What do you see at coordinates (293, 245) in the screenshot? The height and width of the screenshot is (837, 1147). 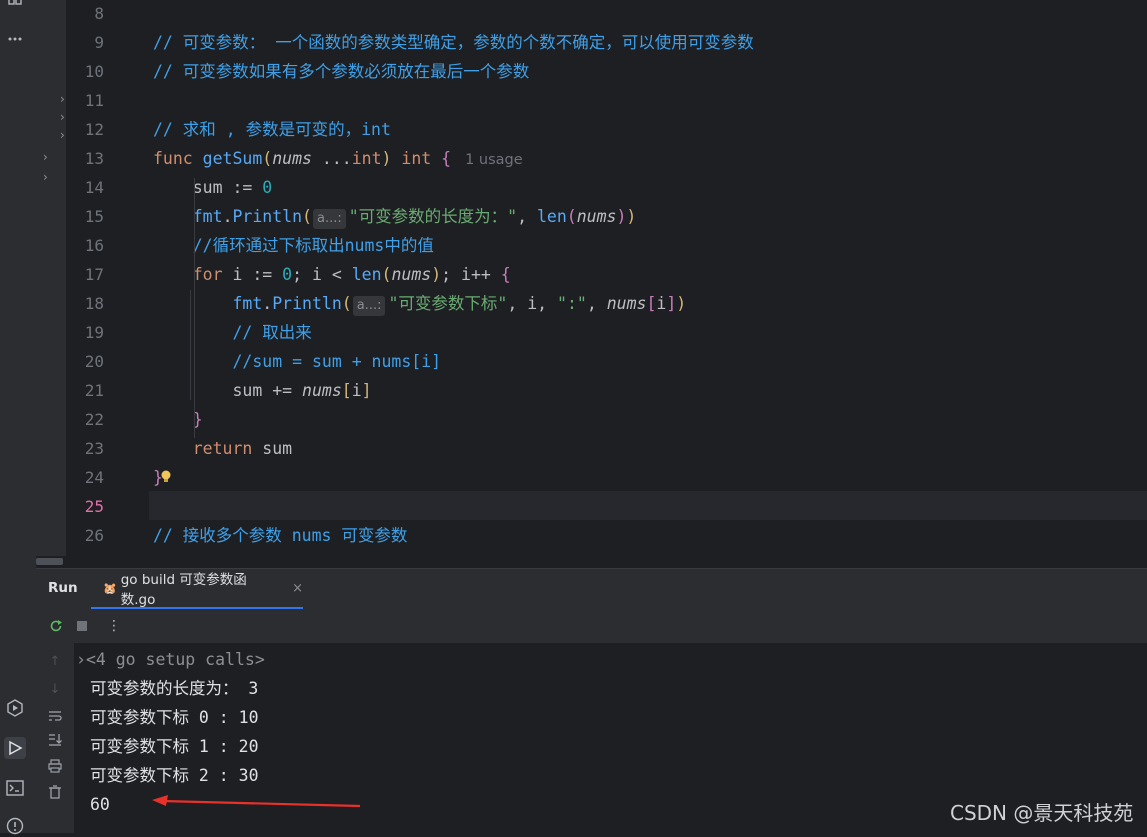 I see `code-line: //循环通过下标取出nums中的值` at bounding box center [293, 245].